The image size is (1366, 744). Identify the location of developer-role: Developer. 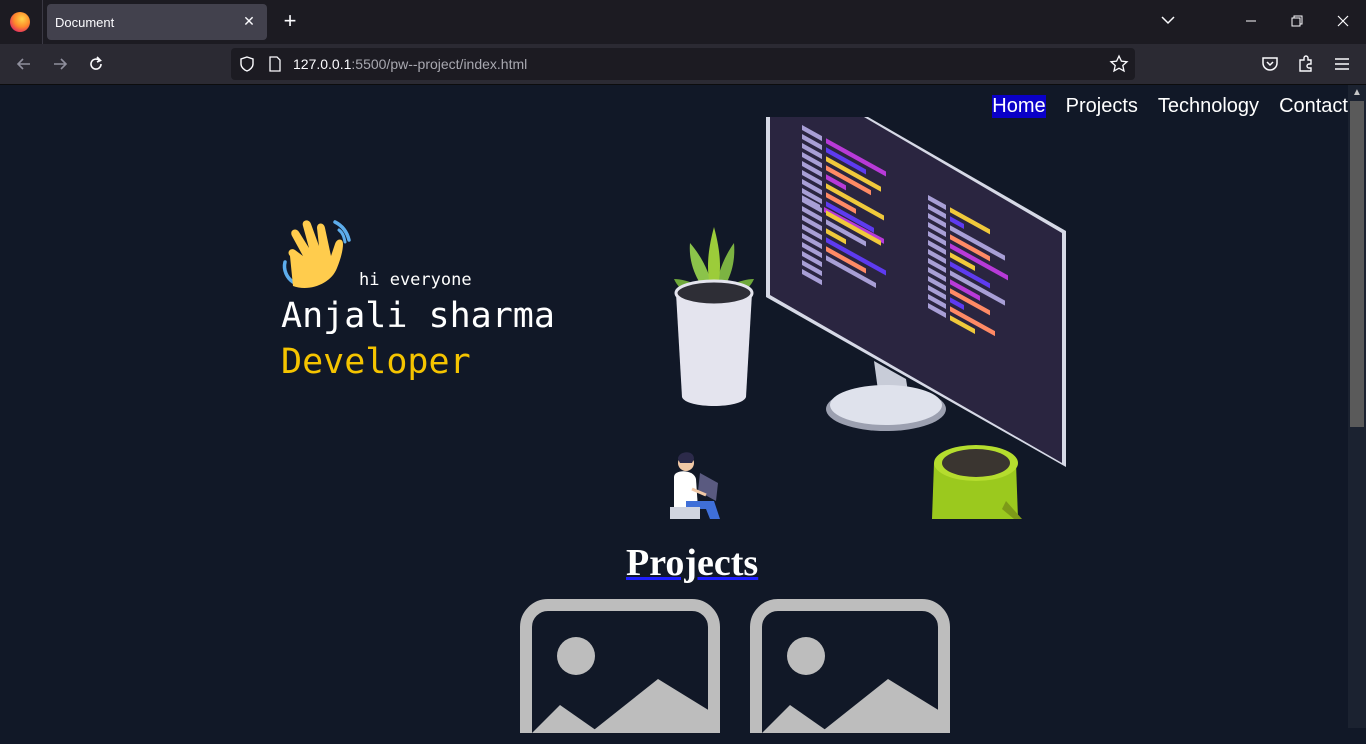
(376, 362).